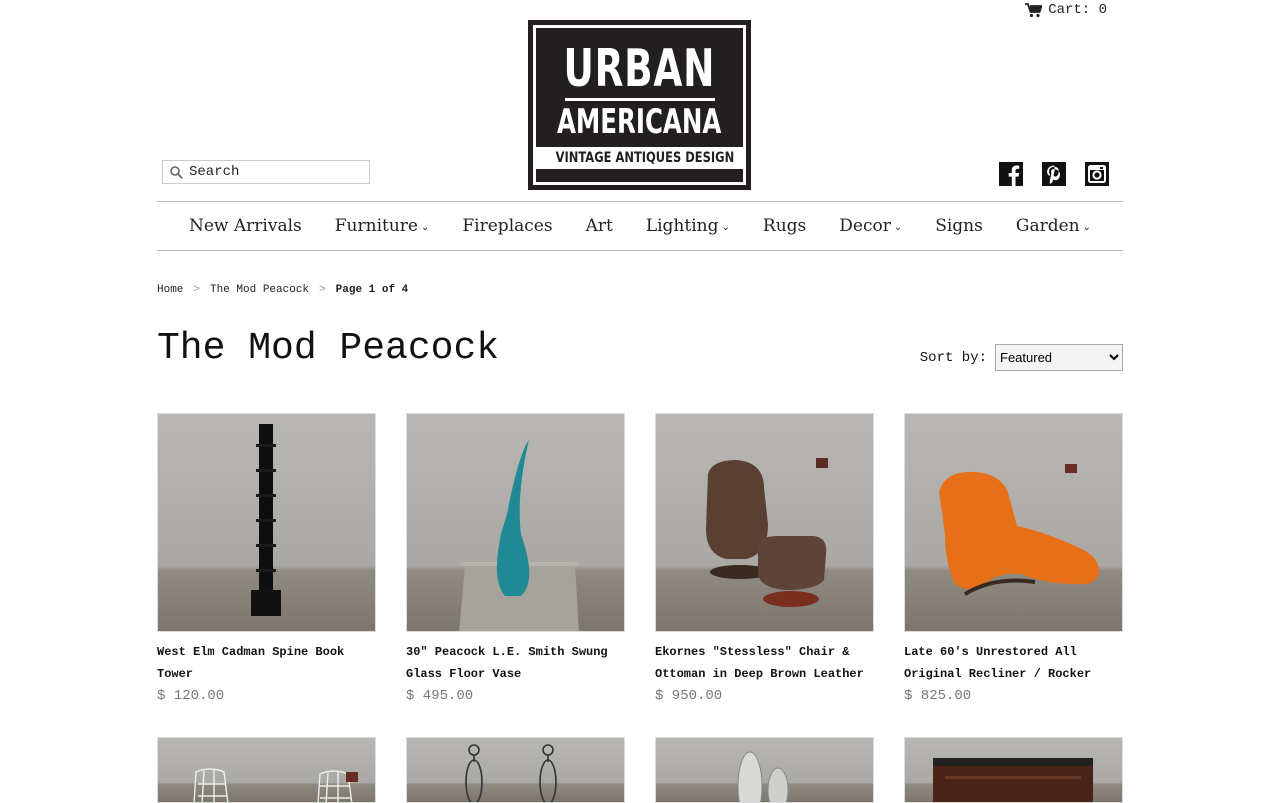 The height and width of the screenshot is (803, 1280). I want to click on nav-item-signs: Signs, so click(959, 226).